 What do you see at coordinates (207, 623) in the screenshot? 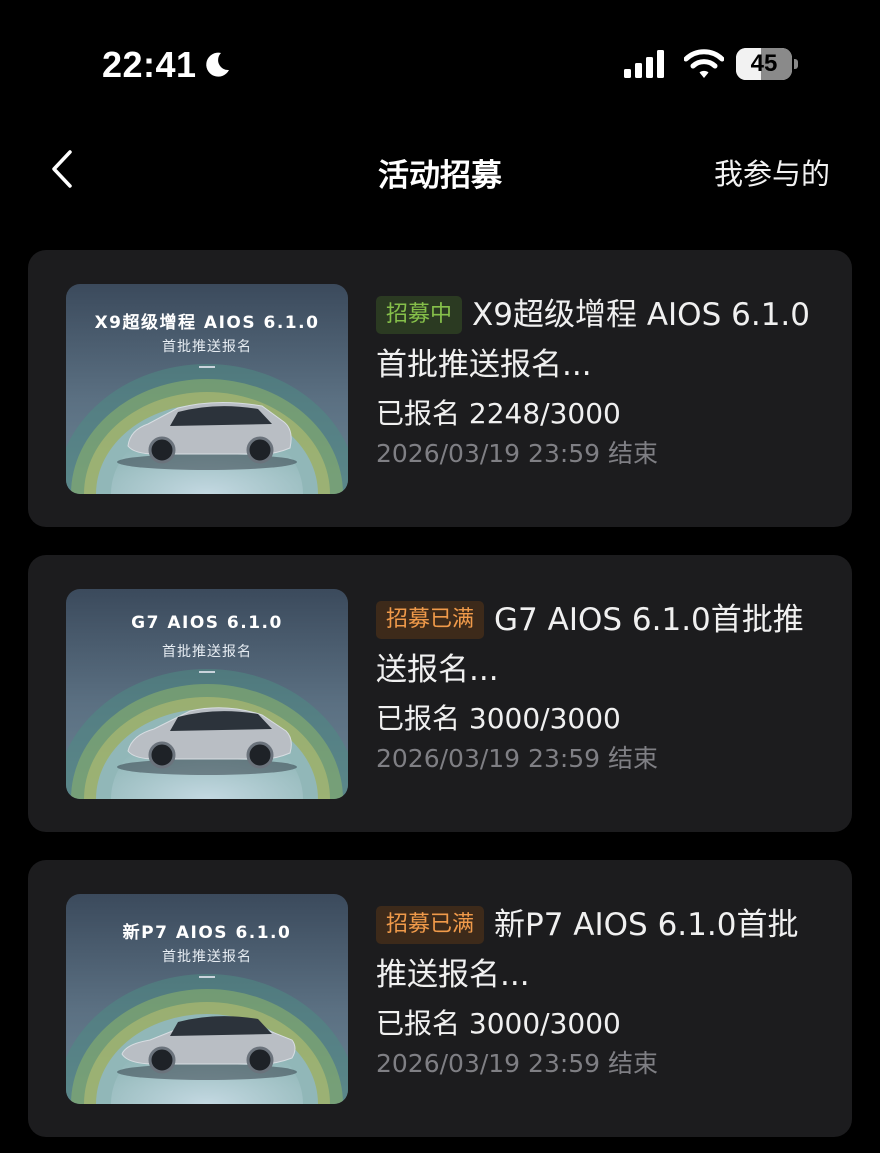
I see `thumbnail-title: G7 AIOS 6.1.0` at bounding box center [207, 623].